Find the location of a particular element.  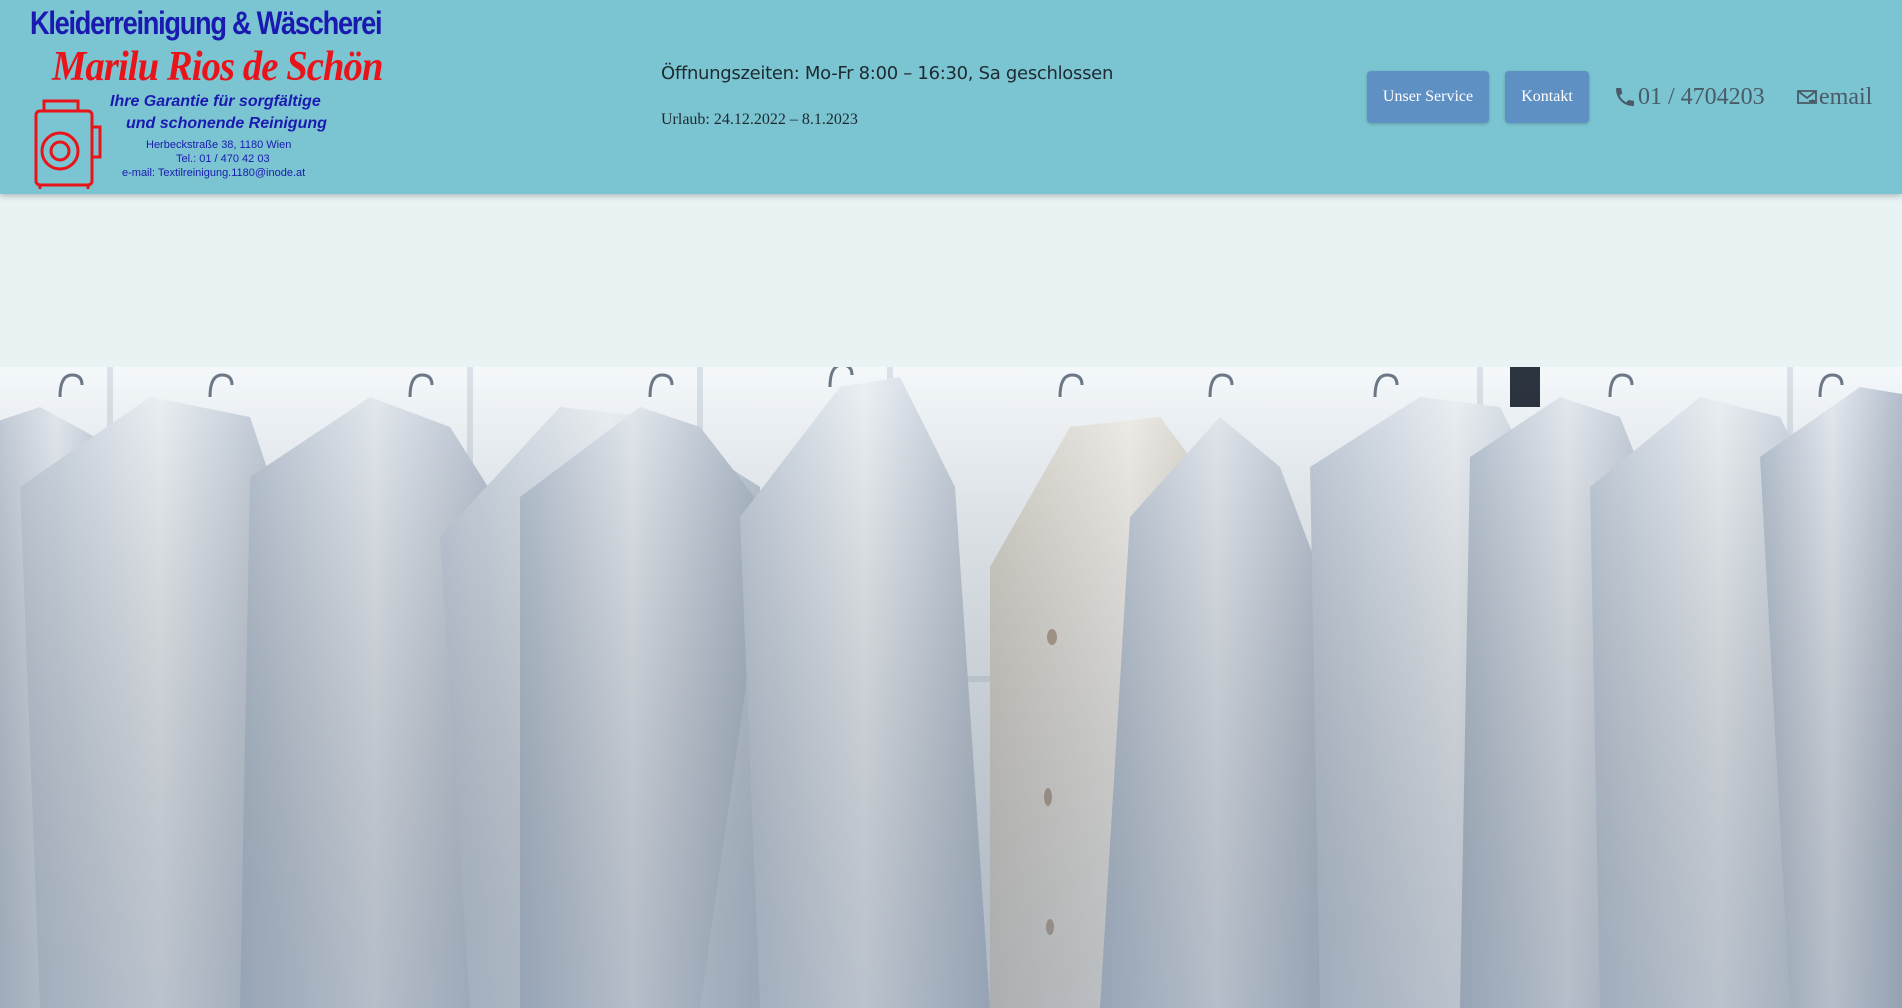

logo-email: e-mail: Textilreinigung.1180@inode.at is located at coordinates (214, 173).